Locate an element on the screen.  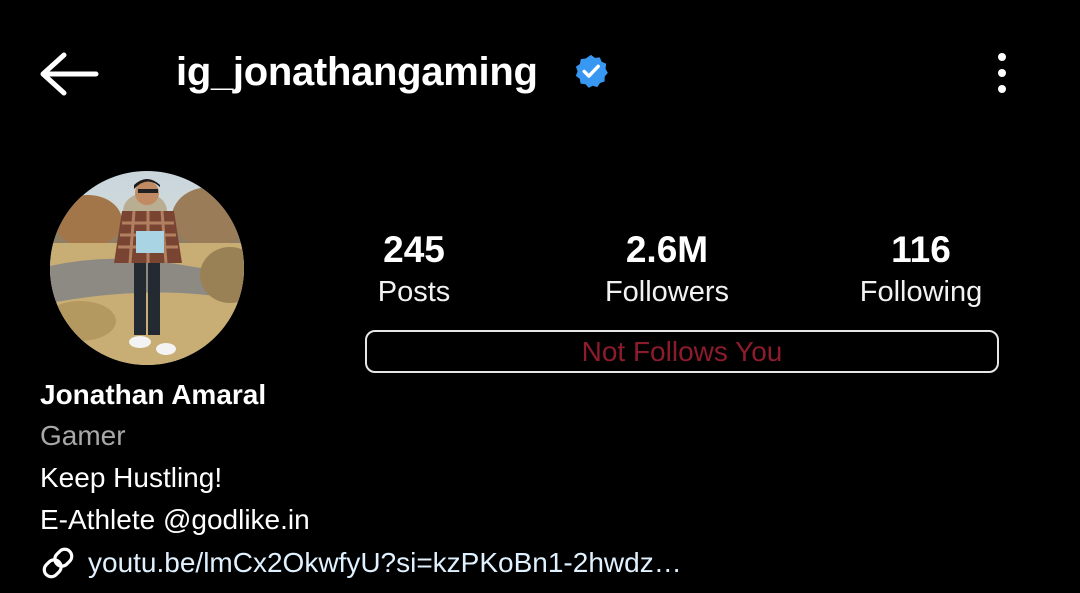
avatar-photo is located at coordinates (147, 268).